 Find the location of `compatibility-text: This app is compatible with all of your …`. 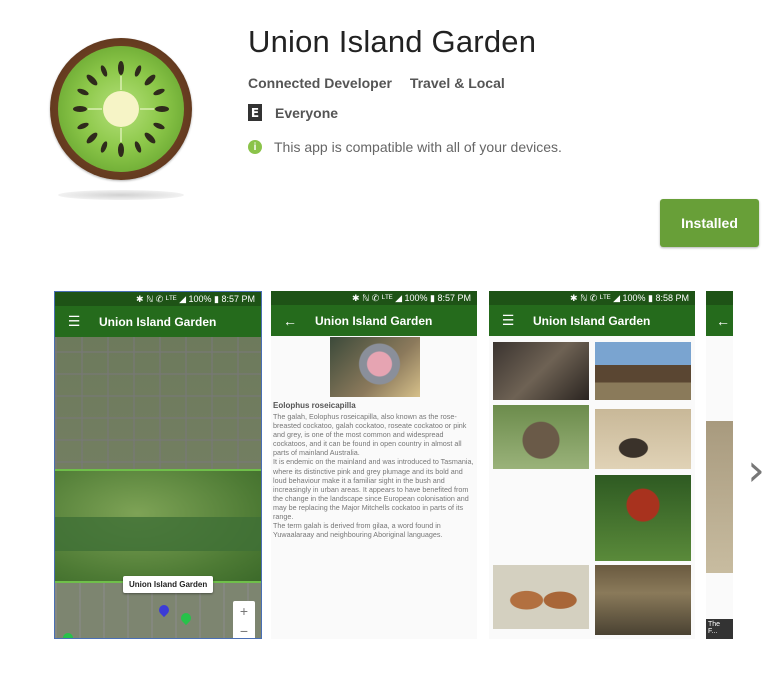

compatibility-text: This app is compatible with all of your … is located at coordinates (418, 147).